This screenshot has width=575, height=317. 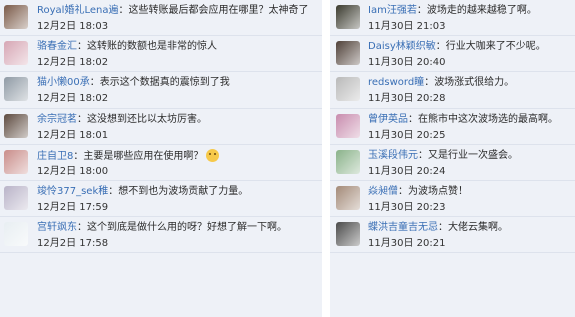 I want to click on comment-line: 竣怜377_sek稚：想不到也为波场贡献了力量。, so click(x=142, y=191).